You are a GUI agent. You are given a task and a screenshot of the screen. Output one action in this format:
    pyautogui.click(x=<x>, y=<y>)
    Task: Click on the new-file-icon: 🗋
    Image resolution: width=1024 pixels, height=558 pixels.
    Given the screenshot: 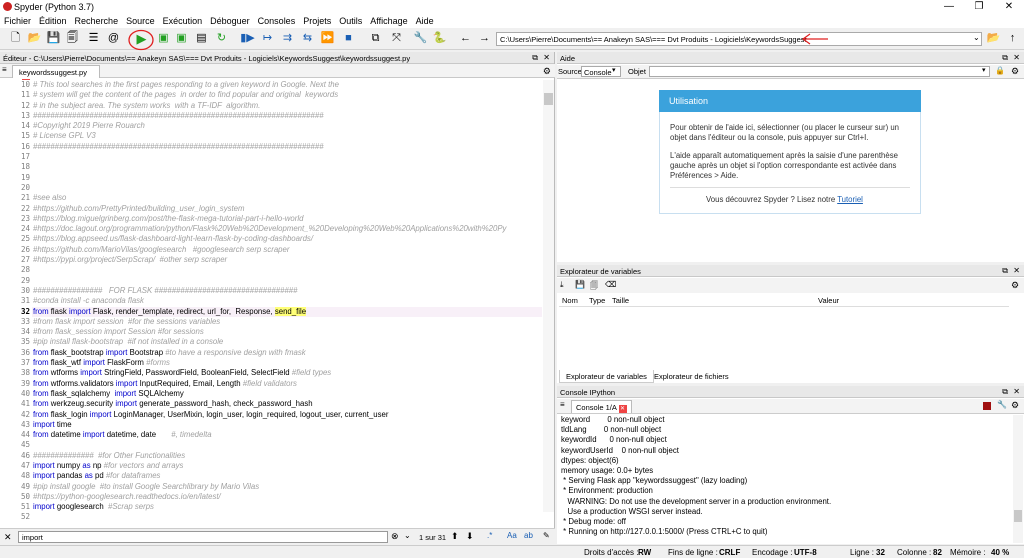 What is the action you would take?
    pyautogui.click(x=15, y=38)
    